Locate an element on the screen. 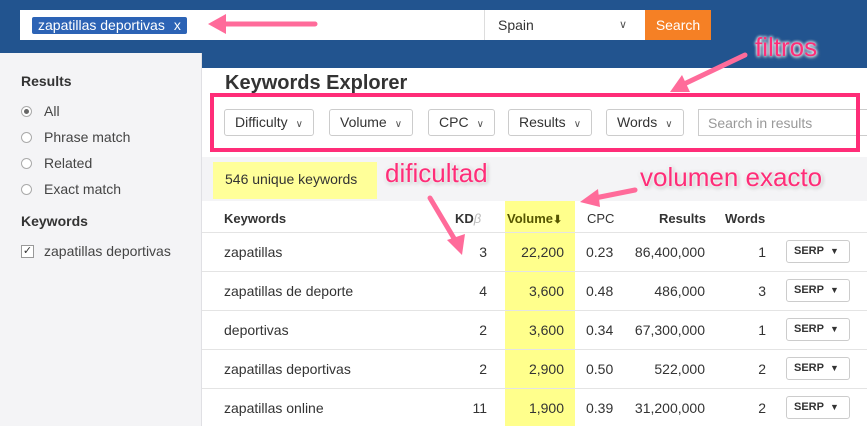 The image size is (867, 427). annotation-filters: filtros is located at coordinates (786, 47).